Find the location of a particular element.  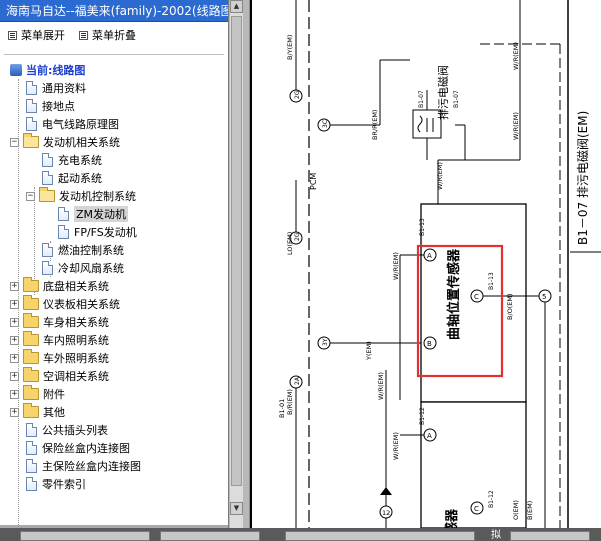

wire-by-label: B/Y(EM) is located at coordinates (290, 47).